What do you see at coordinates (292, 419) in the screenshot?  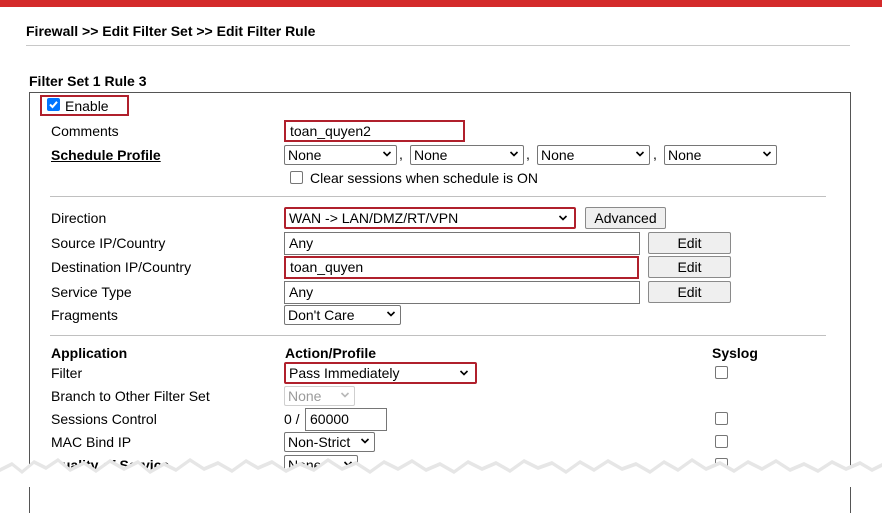 I see `sessions-current: 0 /` at bounding box center [292, 419].